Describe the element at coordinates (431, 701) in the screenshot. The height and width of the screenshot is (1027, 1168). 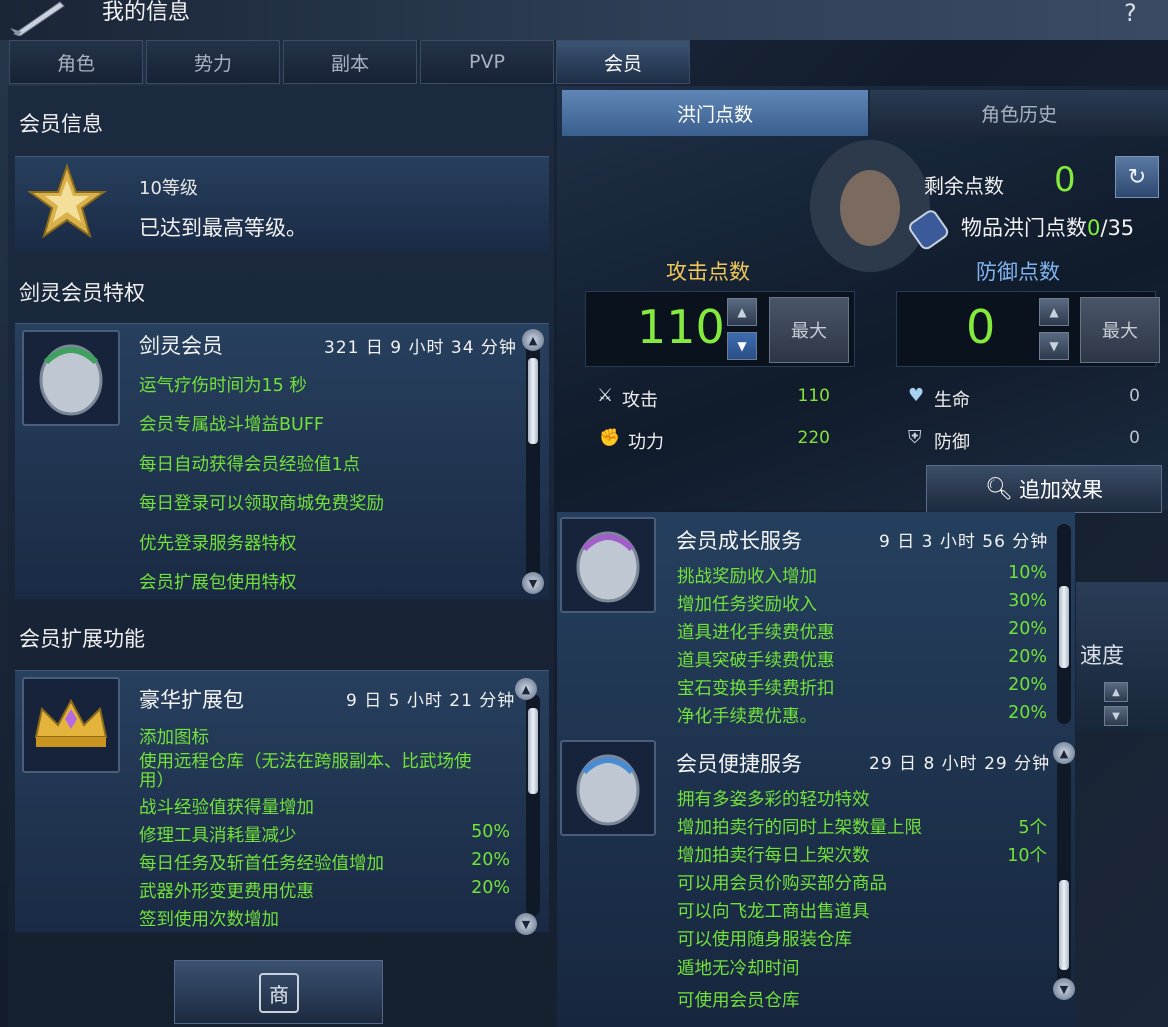
I see `extension-timer: 9 日 5 小时 21 分钟` at that location.